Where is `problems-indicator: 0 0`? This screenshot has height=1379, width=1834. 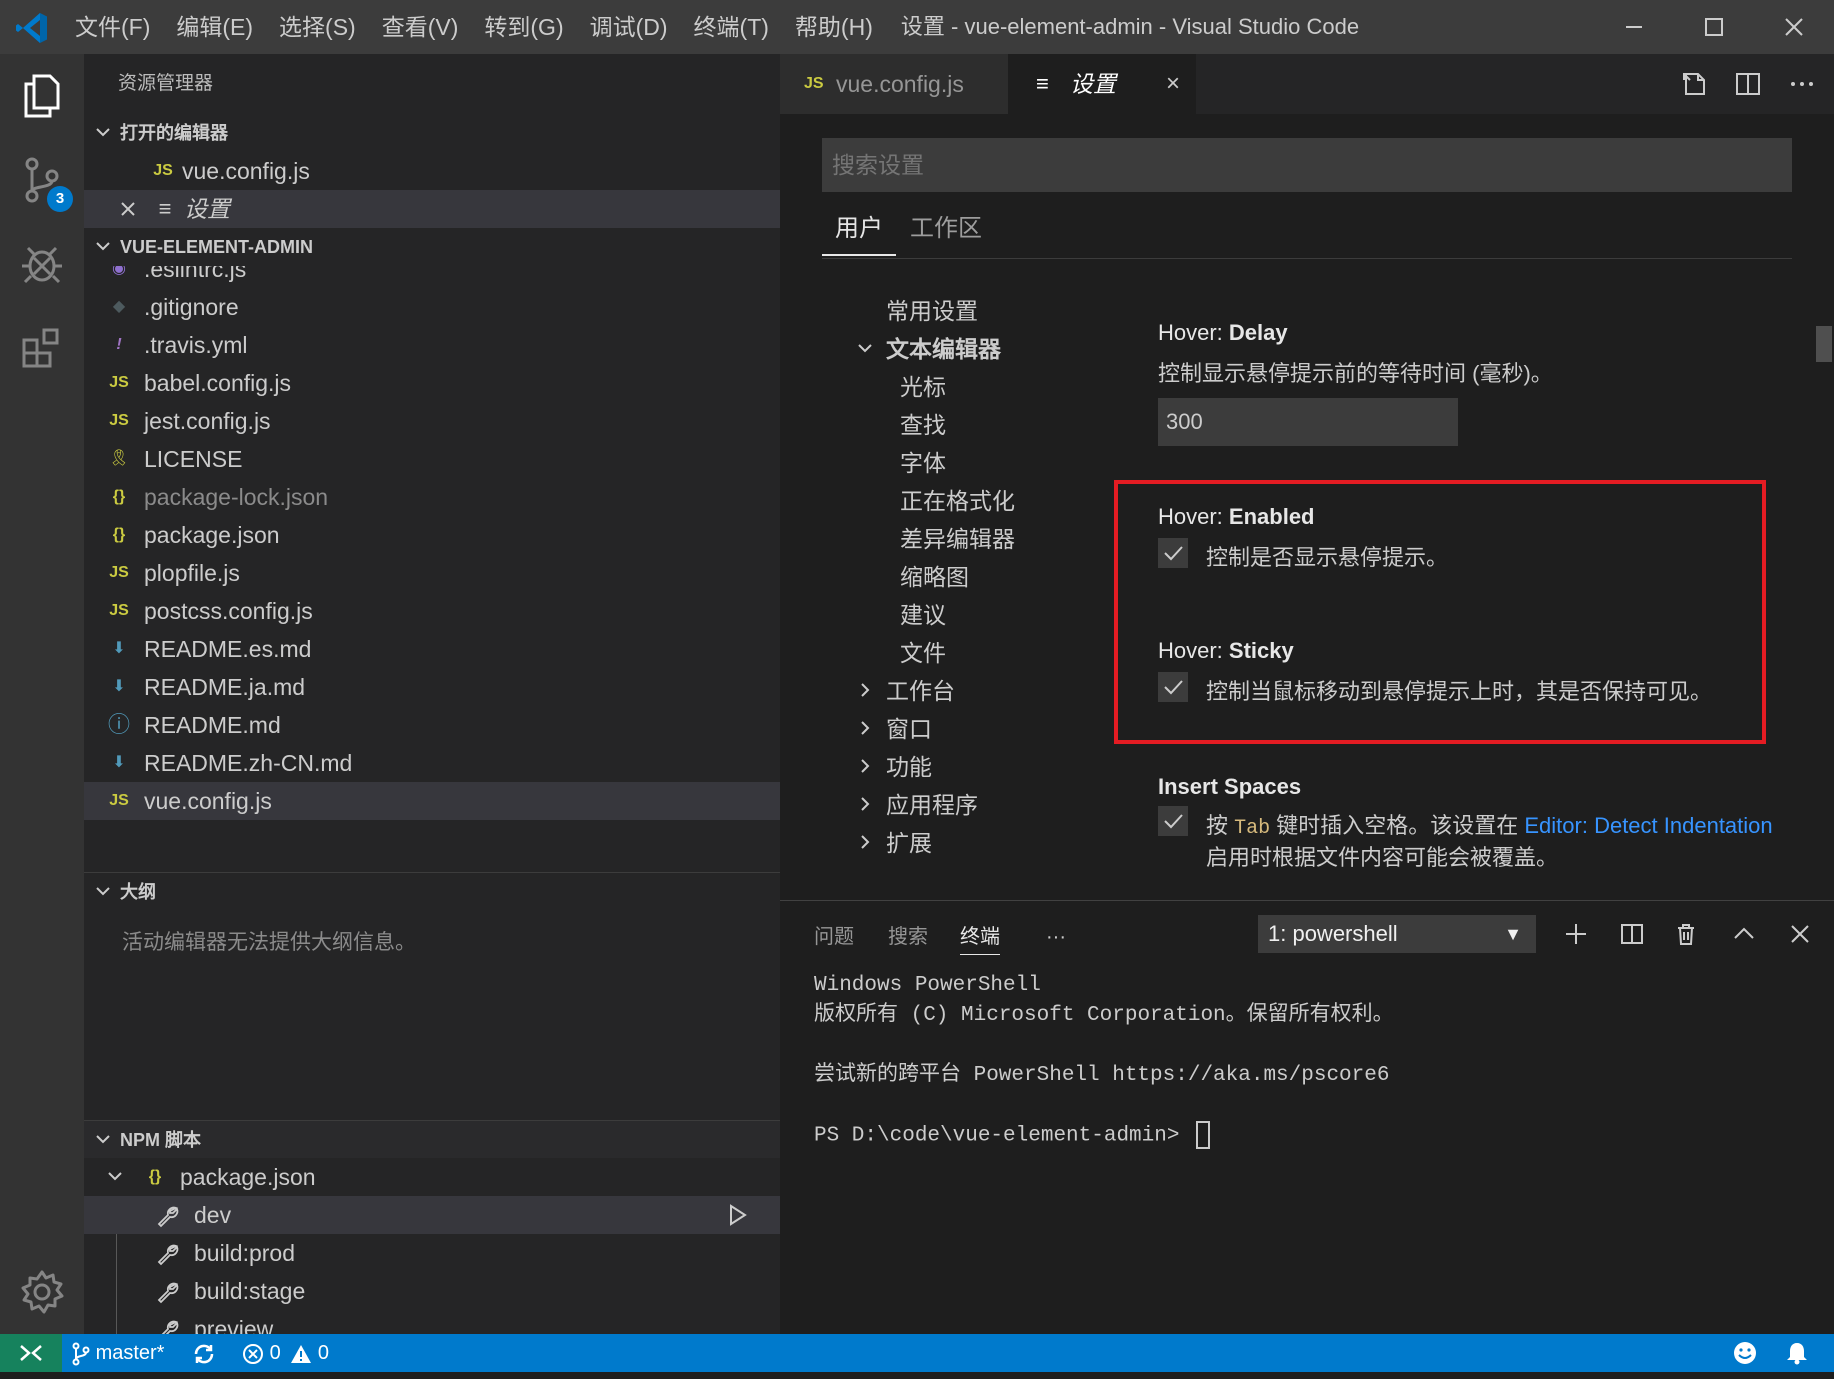
problems-indicator: 0 0 is located at coordinates (285, 1353).